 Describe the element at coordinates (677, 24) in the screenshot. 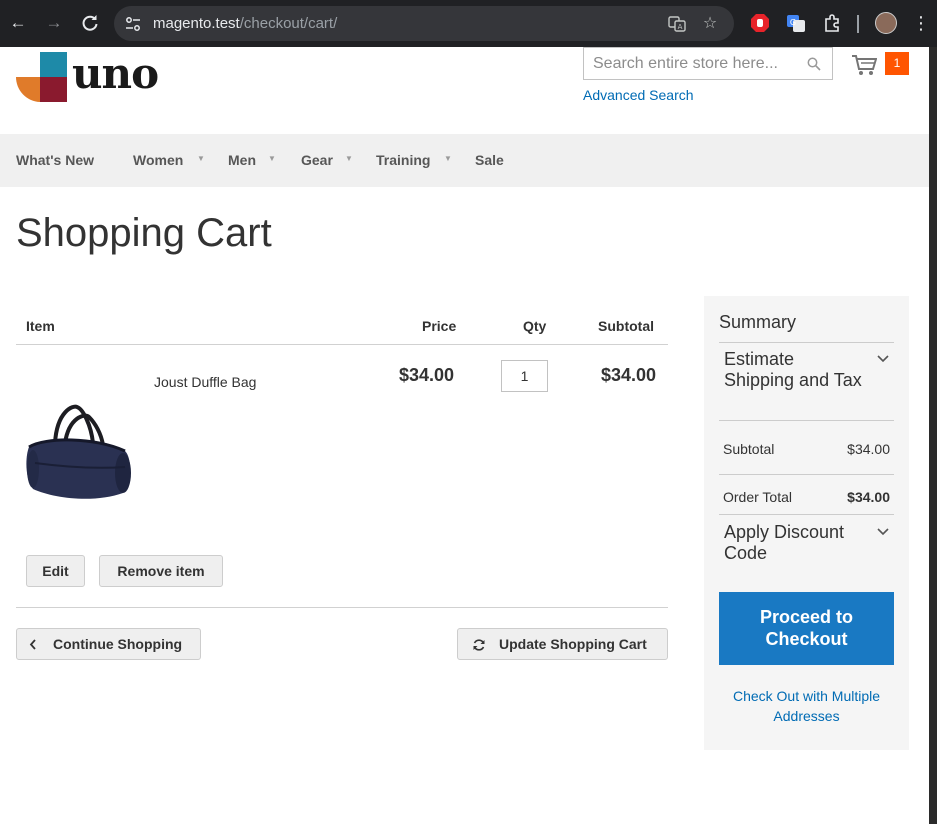

I see `translate-icon: A` at that location.